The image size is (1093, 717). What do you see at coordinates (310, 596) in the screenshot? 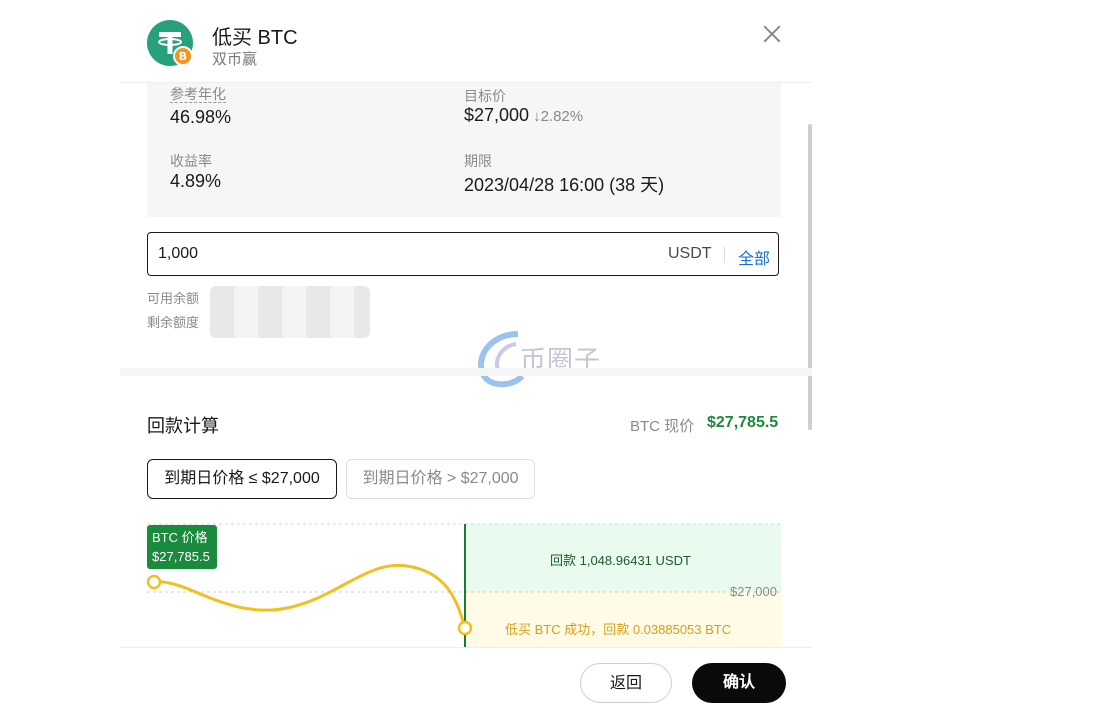
I see `price-curve` at bounding box center [310, 596].